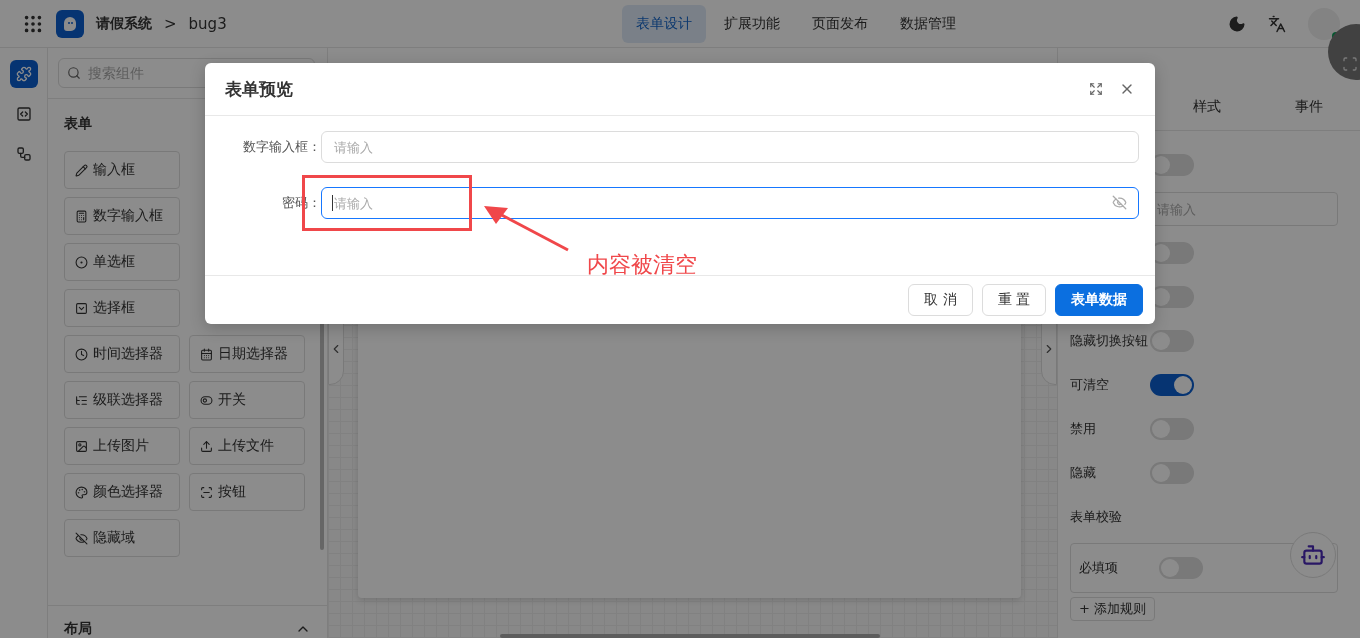 The height and width of the screenshot is (638, 1360). I want to click on property-label: 隐藏切换按钮, so click(1109, 341).